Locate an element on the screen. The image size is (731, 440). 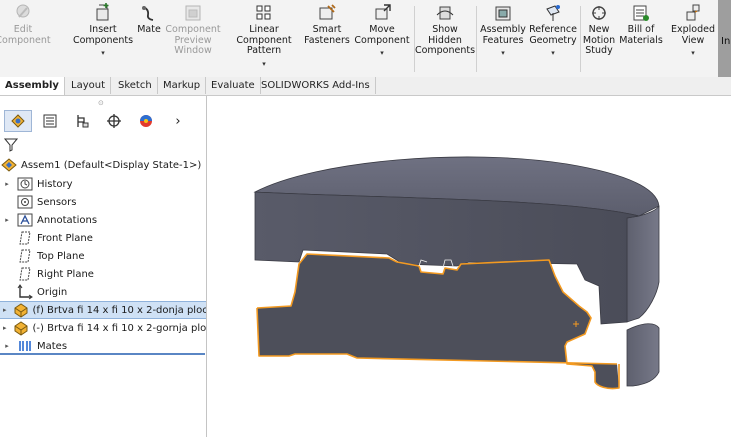
dimxpert-icon is located at coordinates (114, 121).